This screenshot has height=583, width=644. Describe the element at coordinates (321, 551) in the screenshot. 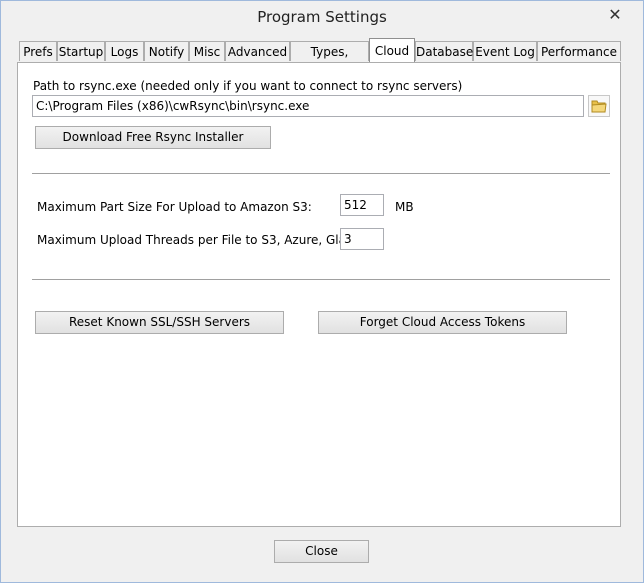

I see `close-button: Close` at that location.